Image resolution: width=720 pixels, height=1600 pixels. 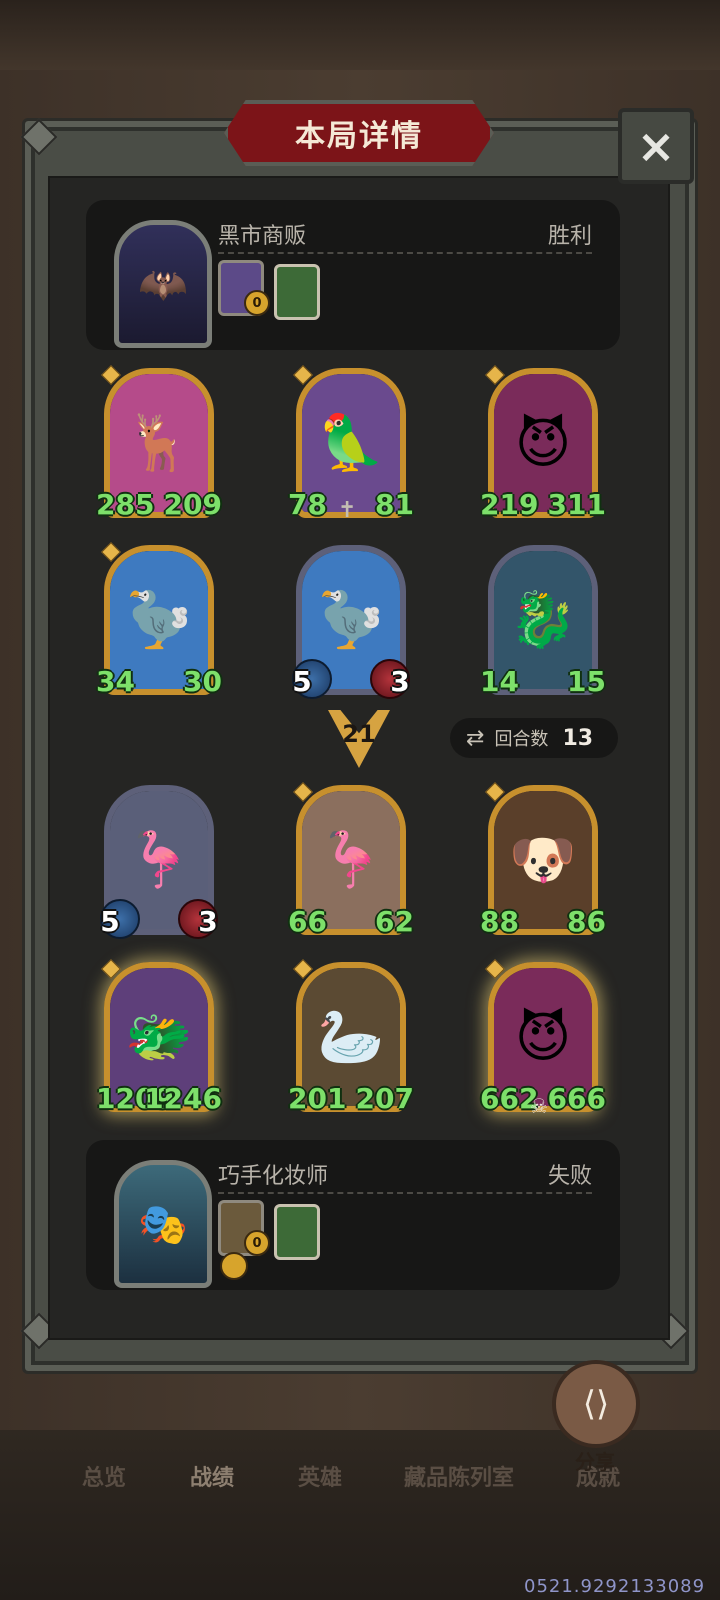 What do you see at coordinates (615, 1586) in the screenshot?
I see `watermark: 0521.9292133089` at bounding box center [615, 1586].